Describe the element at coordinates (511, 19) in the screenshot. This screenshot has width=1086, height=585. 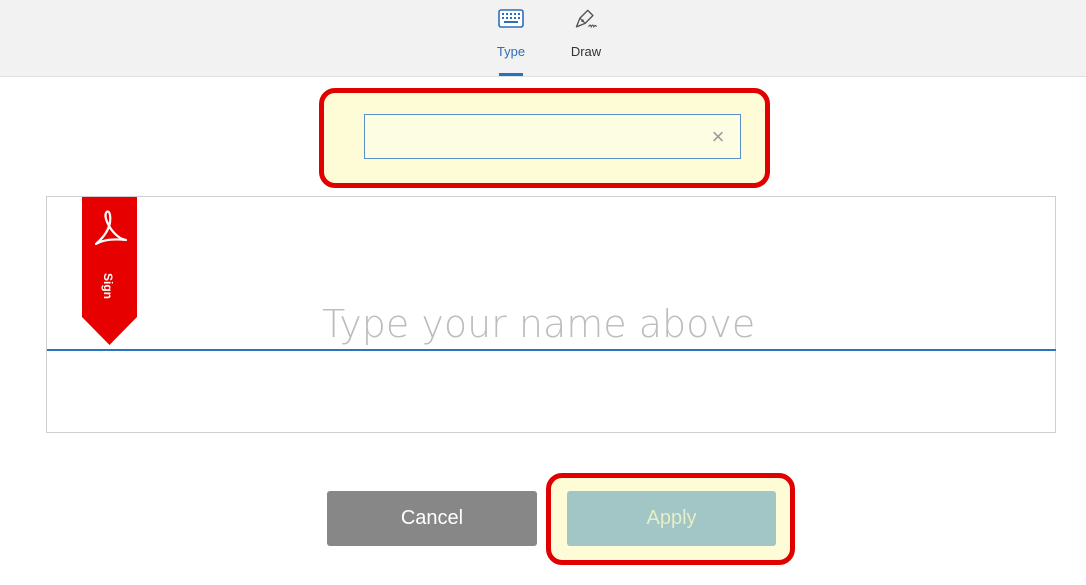
I see `keyboard-icon` at that location.